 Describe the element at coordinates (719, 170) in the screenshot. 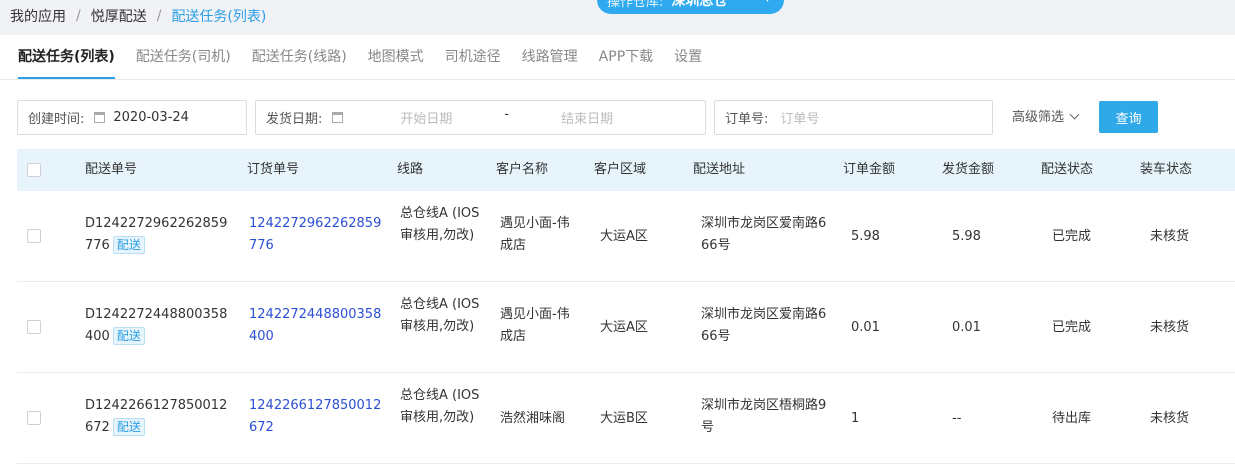

I see `column-header: 配送地址` at that location.